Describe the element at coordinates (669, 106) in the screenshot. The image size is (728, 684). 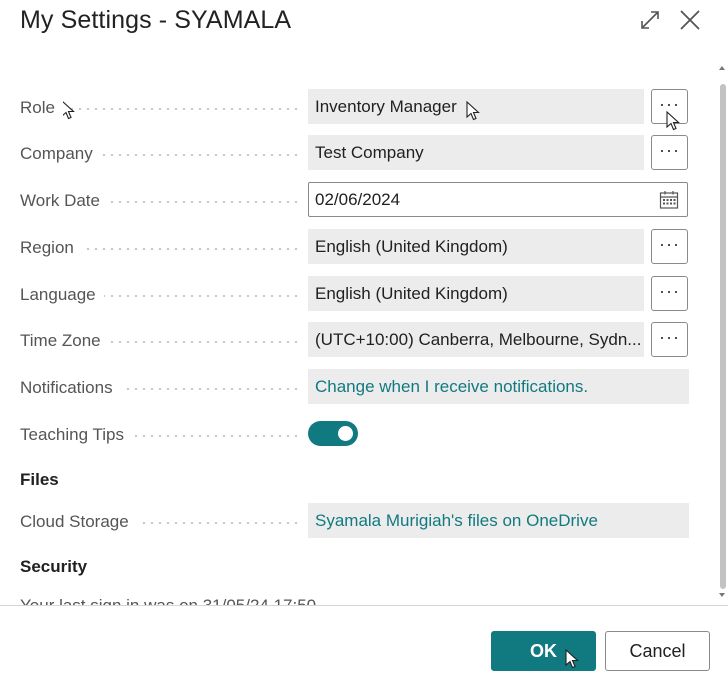
I see `role-lookup-button: ···` at that location.